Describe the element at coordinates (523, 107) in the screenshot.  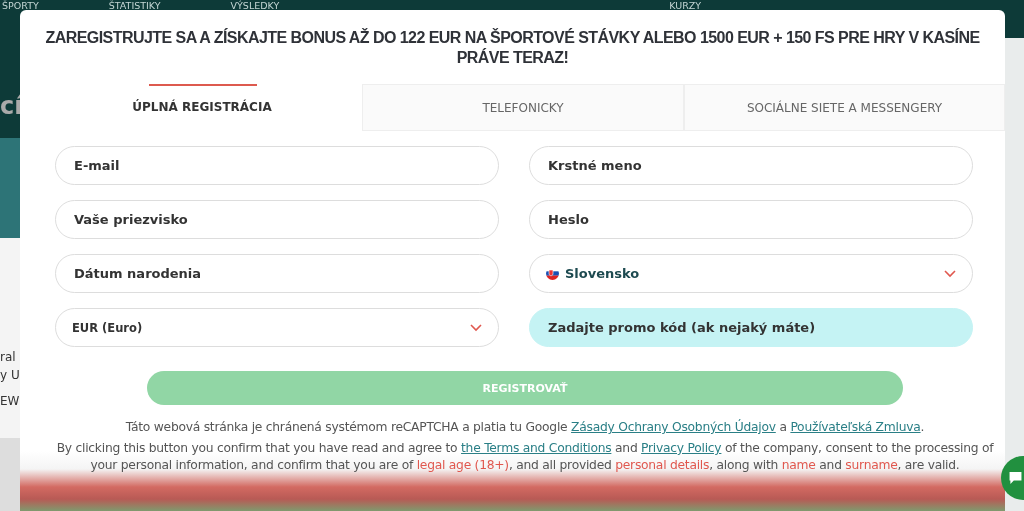
I see `tab: TELEFONICKY` at that location.